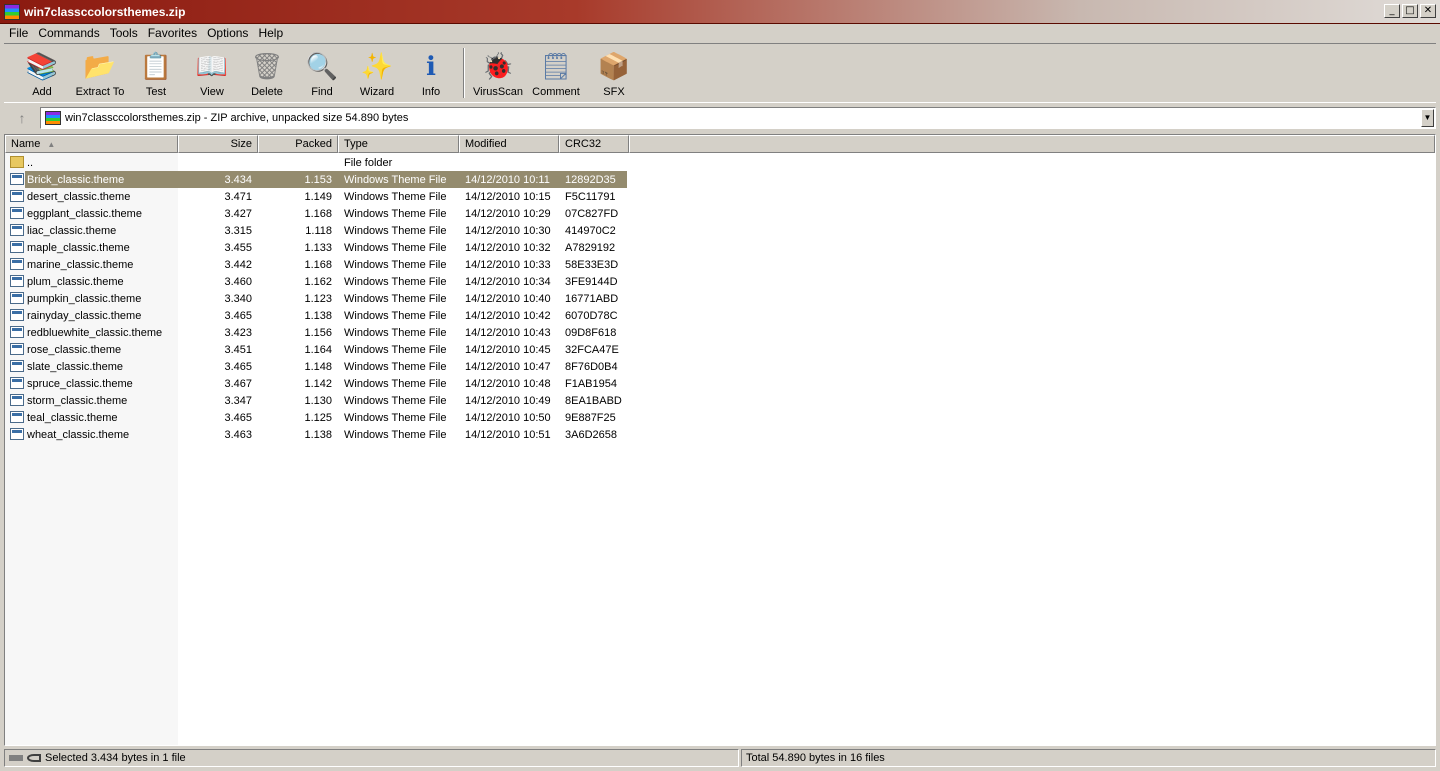 The width and height of the screenshot is (1440, 771). Describe the element at coordinates (593, 400) in the screenshot. I see `file-crc32: 8EA1BABD` at that location.